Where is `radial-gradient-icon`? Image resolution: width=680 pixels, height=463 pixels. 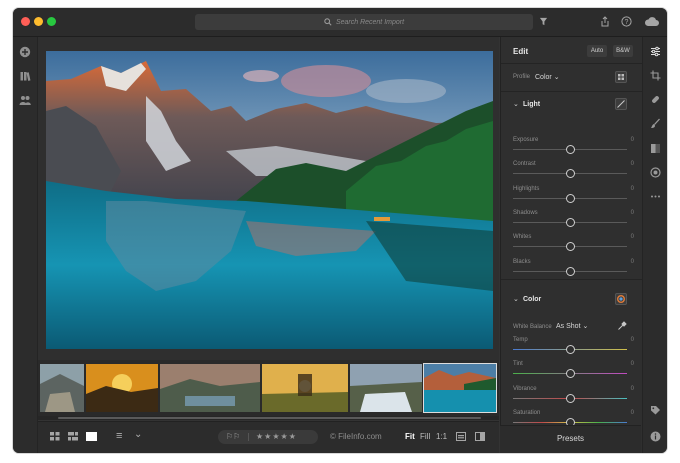
radial-gradient-icon is located at coordinates (655, 172).